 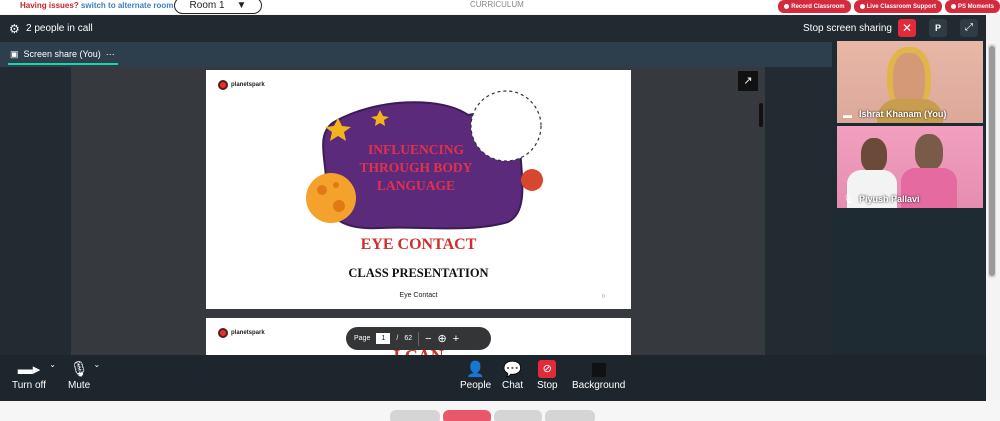 I want to click on record-classroom-button: Record Classroom, so click(x=814, y=6).